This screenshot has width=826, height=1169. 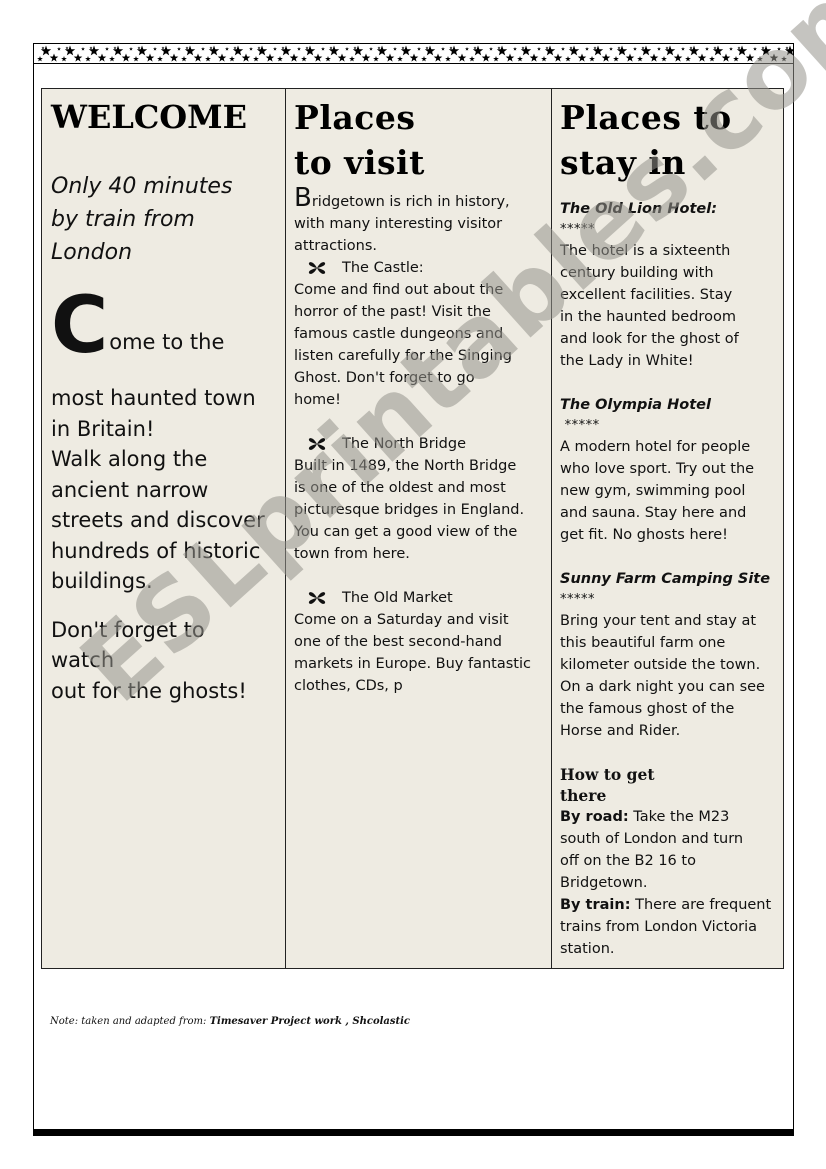 I want to click on intro-line: attractions., so click(x=336, y=246).